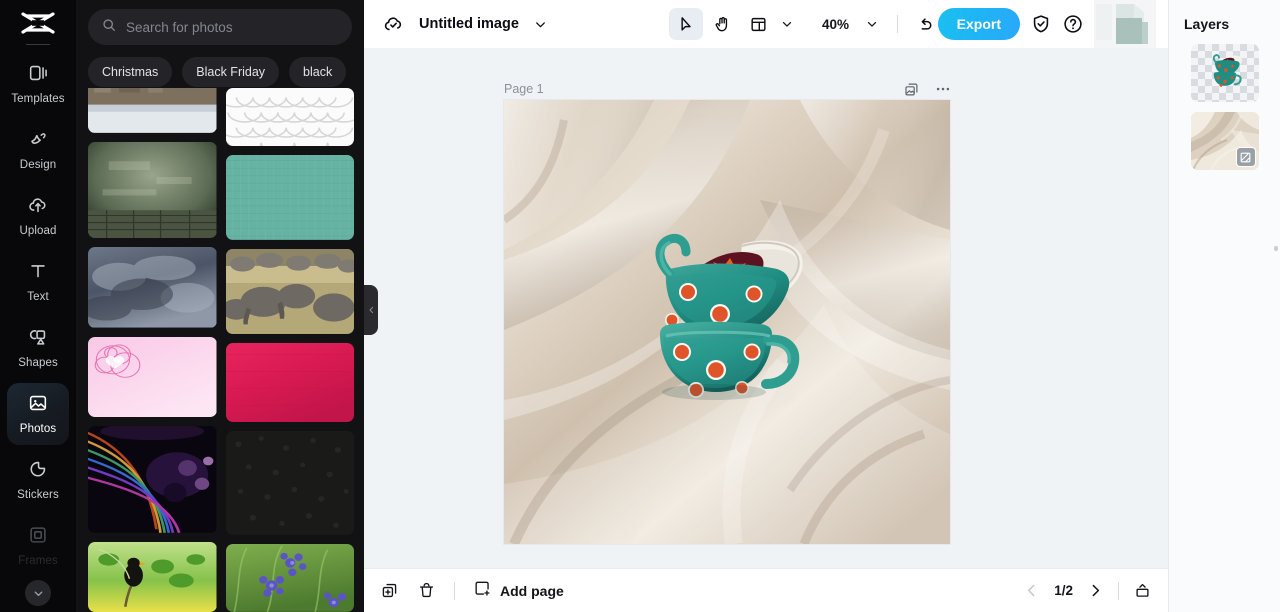 The image size is (1280, 612). I want to click on photo-grid-column-right, so click(289, 350).